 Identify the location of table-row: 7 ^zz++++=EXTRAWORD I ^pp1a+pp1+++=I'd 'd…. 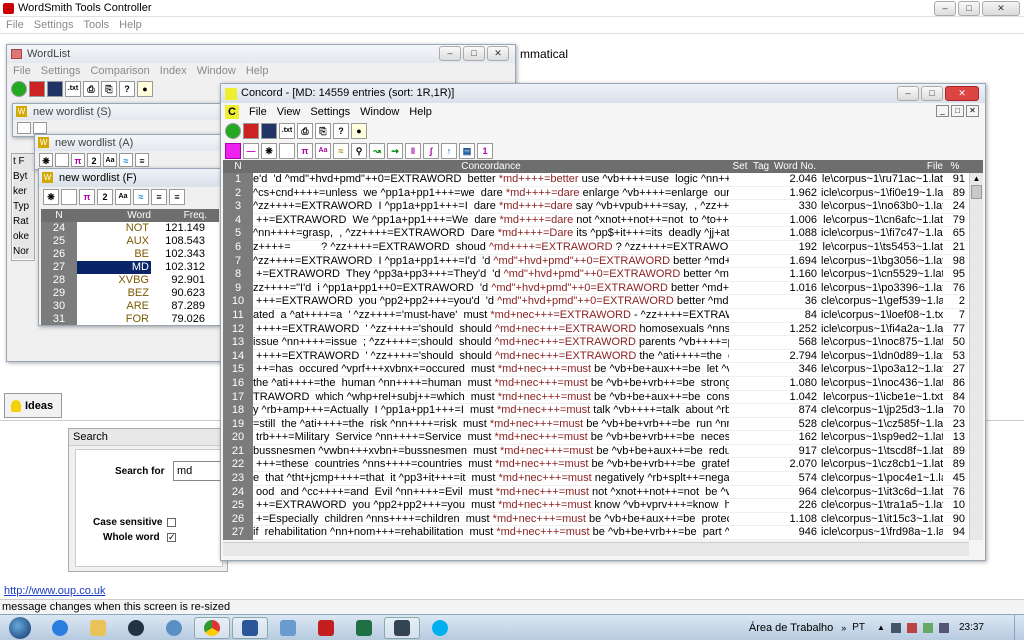
(603, 261).